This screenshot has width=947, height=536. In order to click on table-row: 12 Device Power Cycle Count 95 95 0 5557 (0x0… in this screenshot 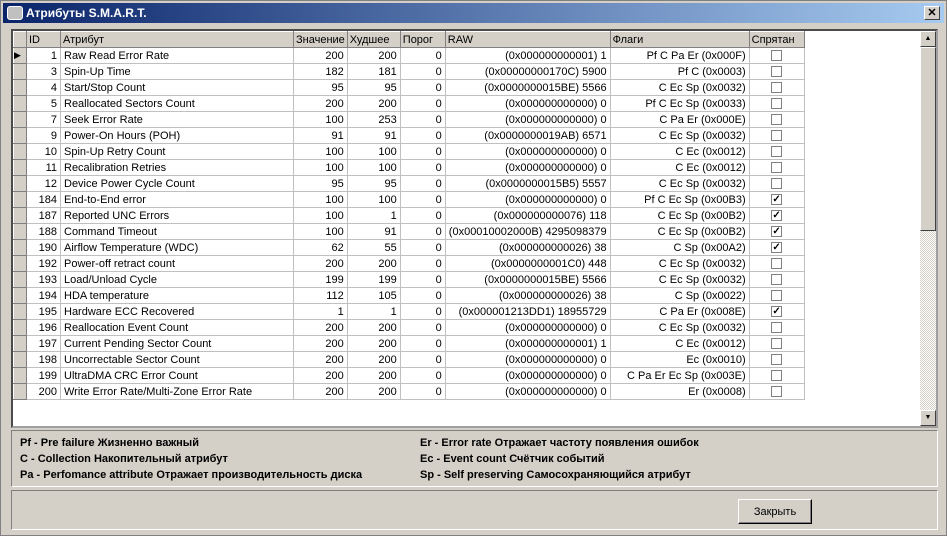, I will do `click(409, 183)`.